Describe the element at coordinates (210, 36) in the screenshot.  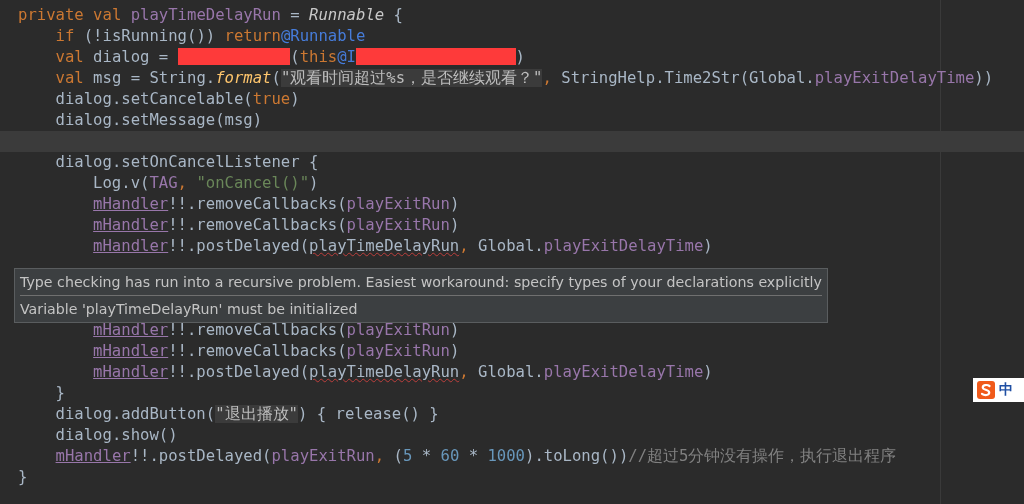
I see `code-line: if (!isRunning()) return@Runnable` at that location.